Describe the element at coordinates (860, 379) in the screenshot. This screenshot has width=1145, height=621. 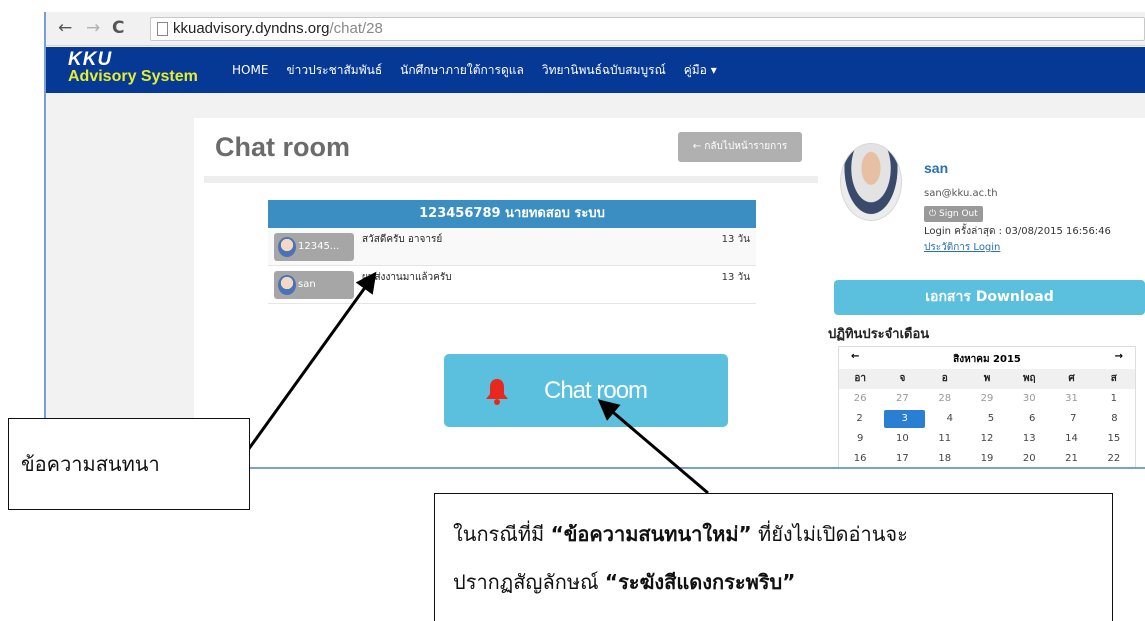
I see `calendar-weekday: อา` at that location.